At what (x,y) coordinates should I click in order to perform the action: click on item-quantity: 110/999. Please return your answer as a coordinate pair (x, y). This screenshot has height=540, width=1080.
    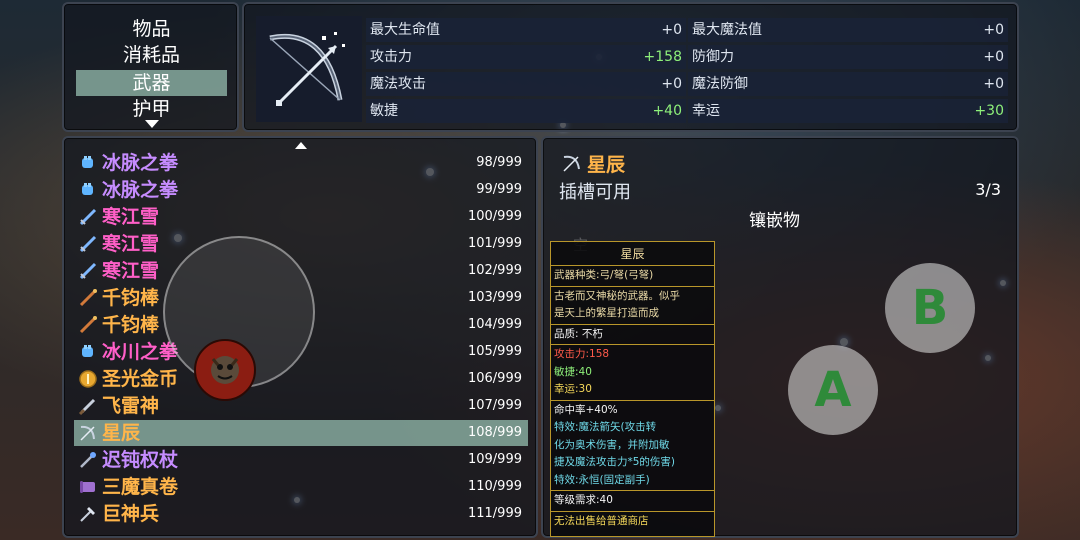
    Looking at the image, I should click on (494, 486).